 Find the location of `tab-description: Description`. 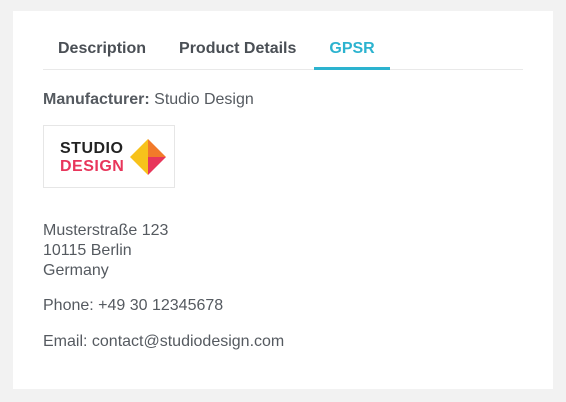

tab-description: Description is located at coordinates (102, 51).